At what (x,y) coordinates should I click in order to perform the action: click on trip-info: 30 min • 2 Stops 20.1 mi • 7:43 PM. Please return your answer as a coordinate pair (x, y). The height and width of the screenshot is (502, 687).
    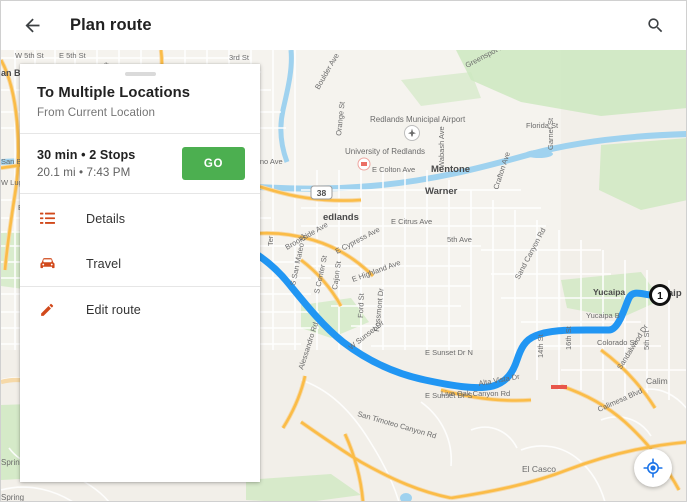
    Looking at the image, I should click on (109, 163).